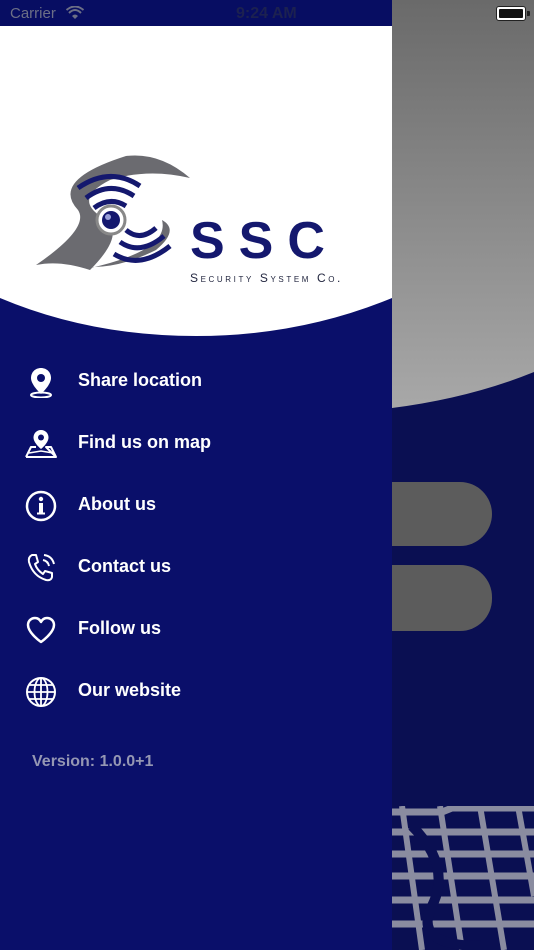  What do you see at coordinates (75, 12) in the screenshot?
I see `wifi-icon` at bounding box center [75, 12].